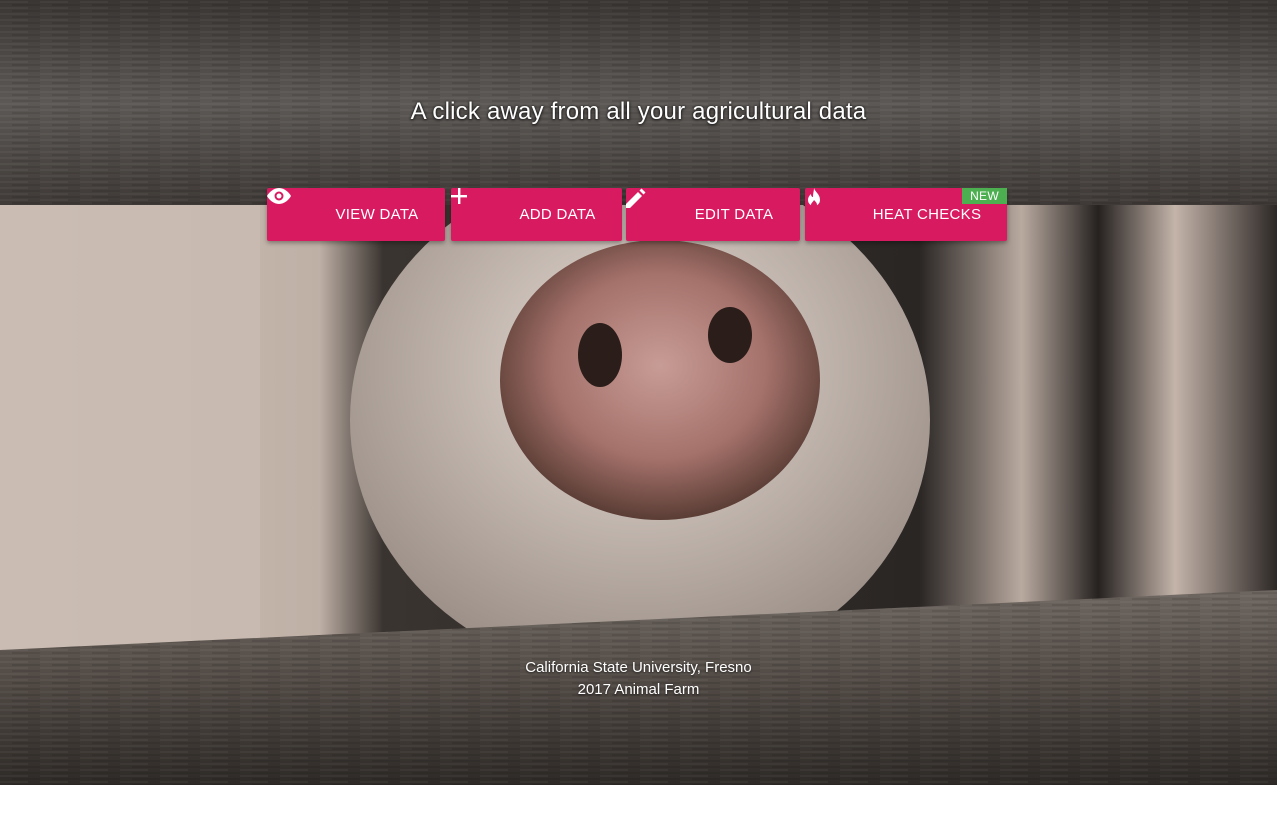 This screenshot has width=1277, height=825. I want to click on add-data-button: ADD DATA, so click(536, 214).